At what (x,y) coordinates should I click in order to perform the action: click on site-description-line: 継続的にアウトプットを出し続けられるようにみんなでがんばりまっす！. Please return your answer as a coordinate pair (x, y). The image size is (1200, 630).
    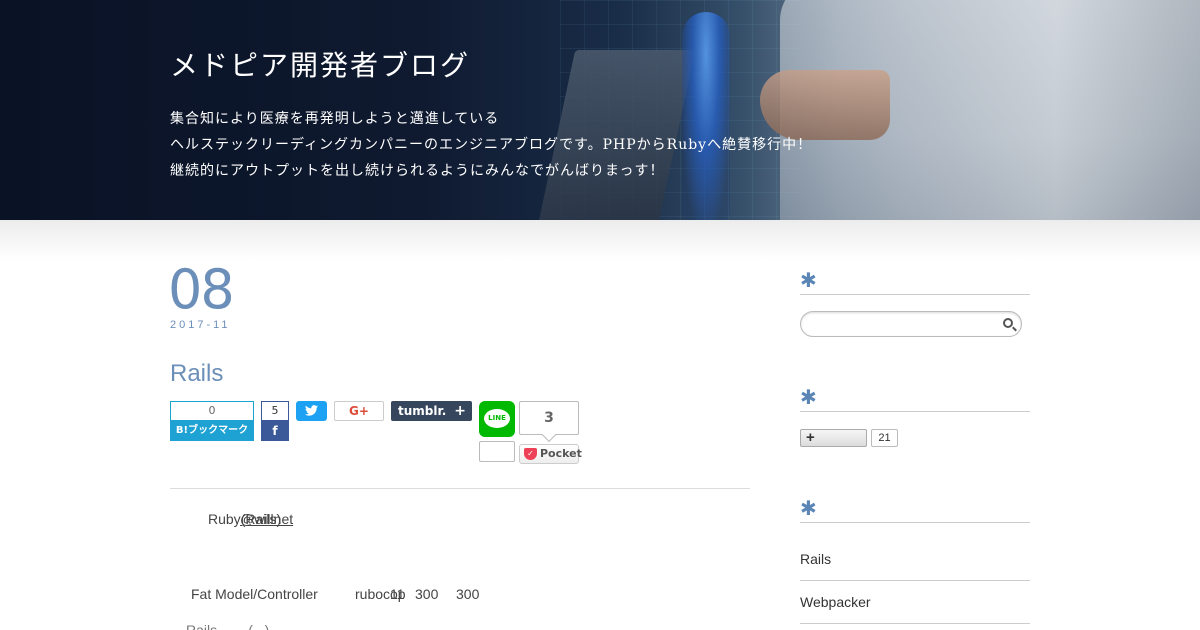
    Looking at the image, I should click on (417, 171).